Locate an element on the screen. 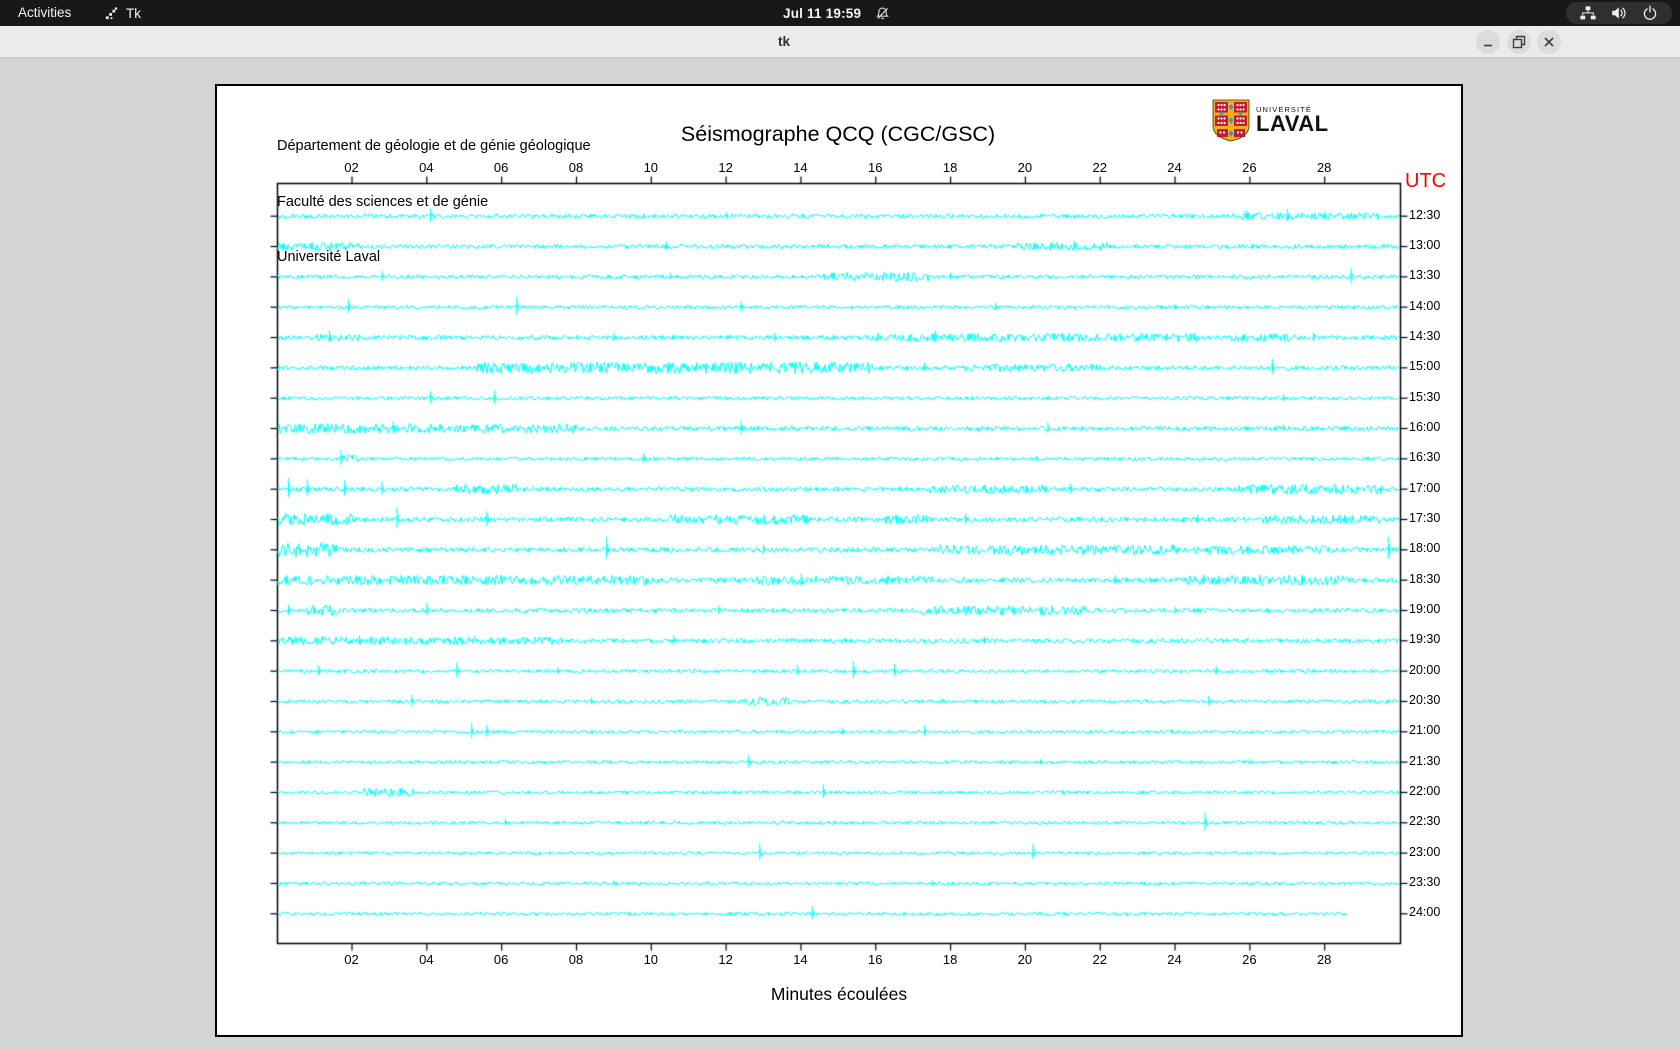 This screenshot has width=1680, height=1050. utc-time-label: 19:00 is located at coordinates (1425, 608).